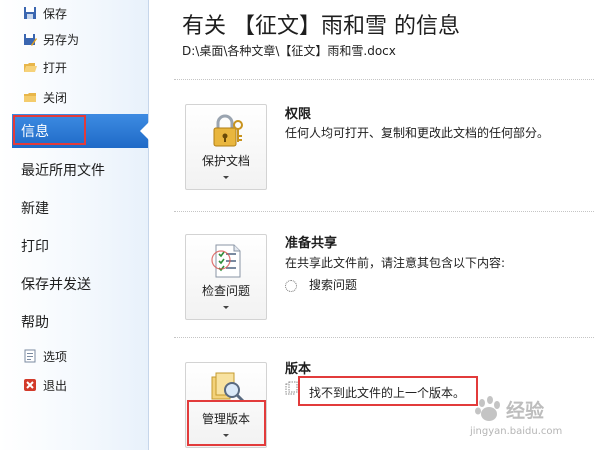  Describe the element at coordinates (525, 411) in the screenshot. I see `watermark-text: 经验` at that location.